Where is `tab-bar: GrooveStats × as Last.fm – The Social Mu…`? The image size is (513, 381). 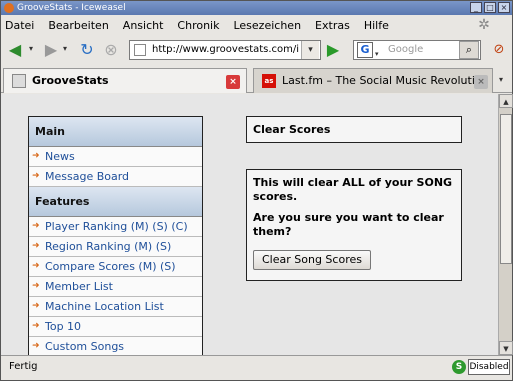
tab-bar: GrooveStats × as Last.fm – The Social Mu… is located at coordinates (256, 79).